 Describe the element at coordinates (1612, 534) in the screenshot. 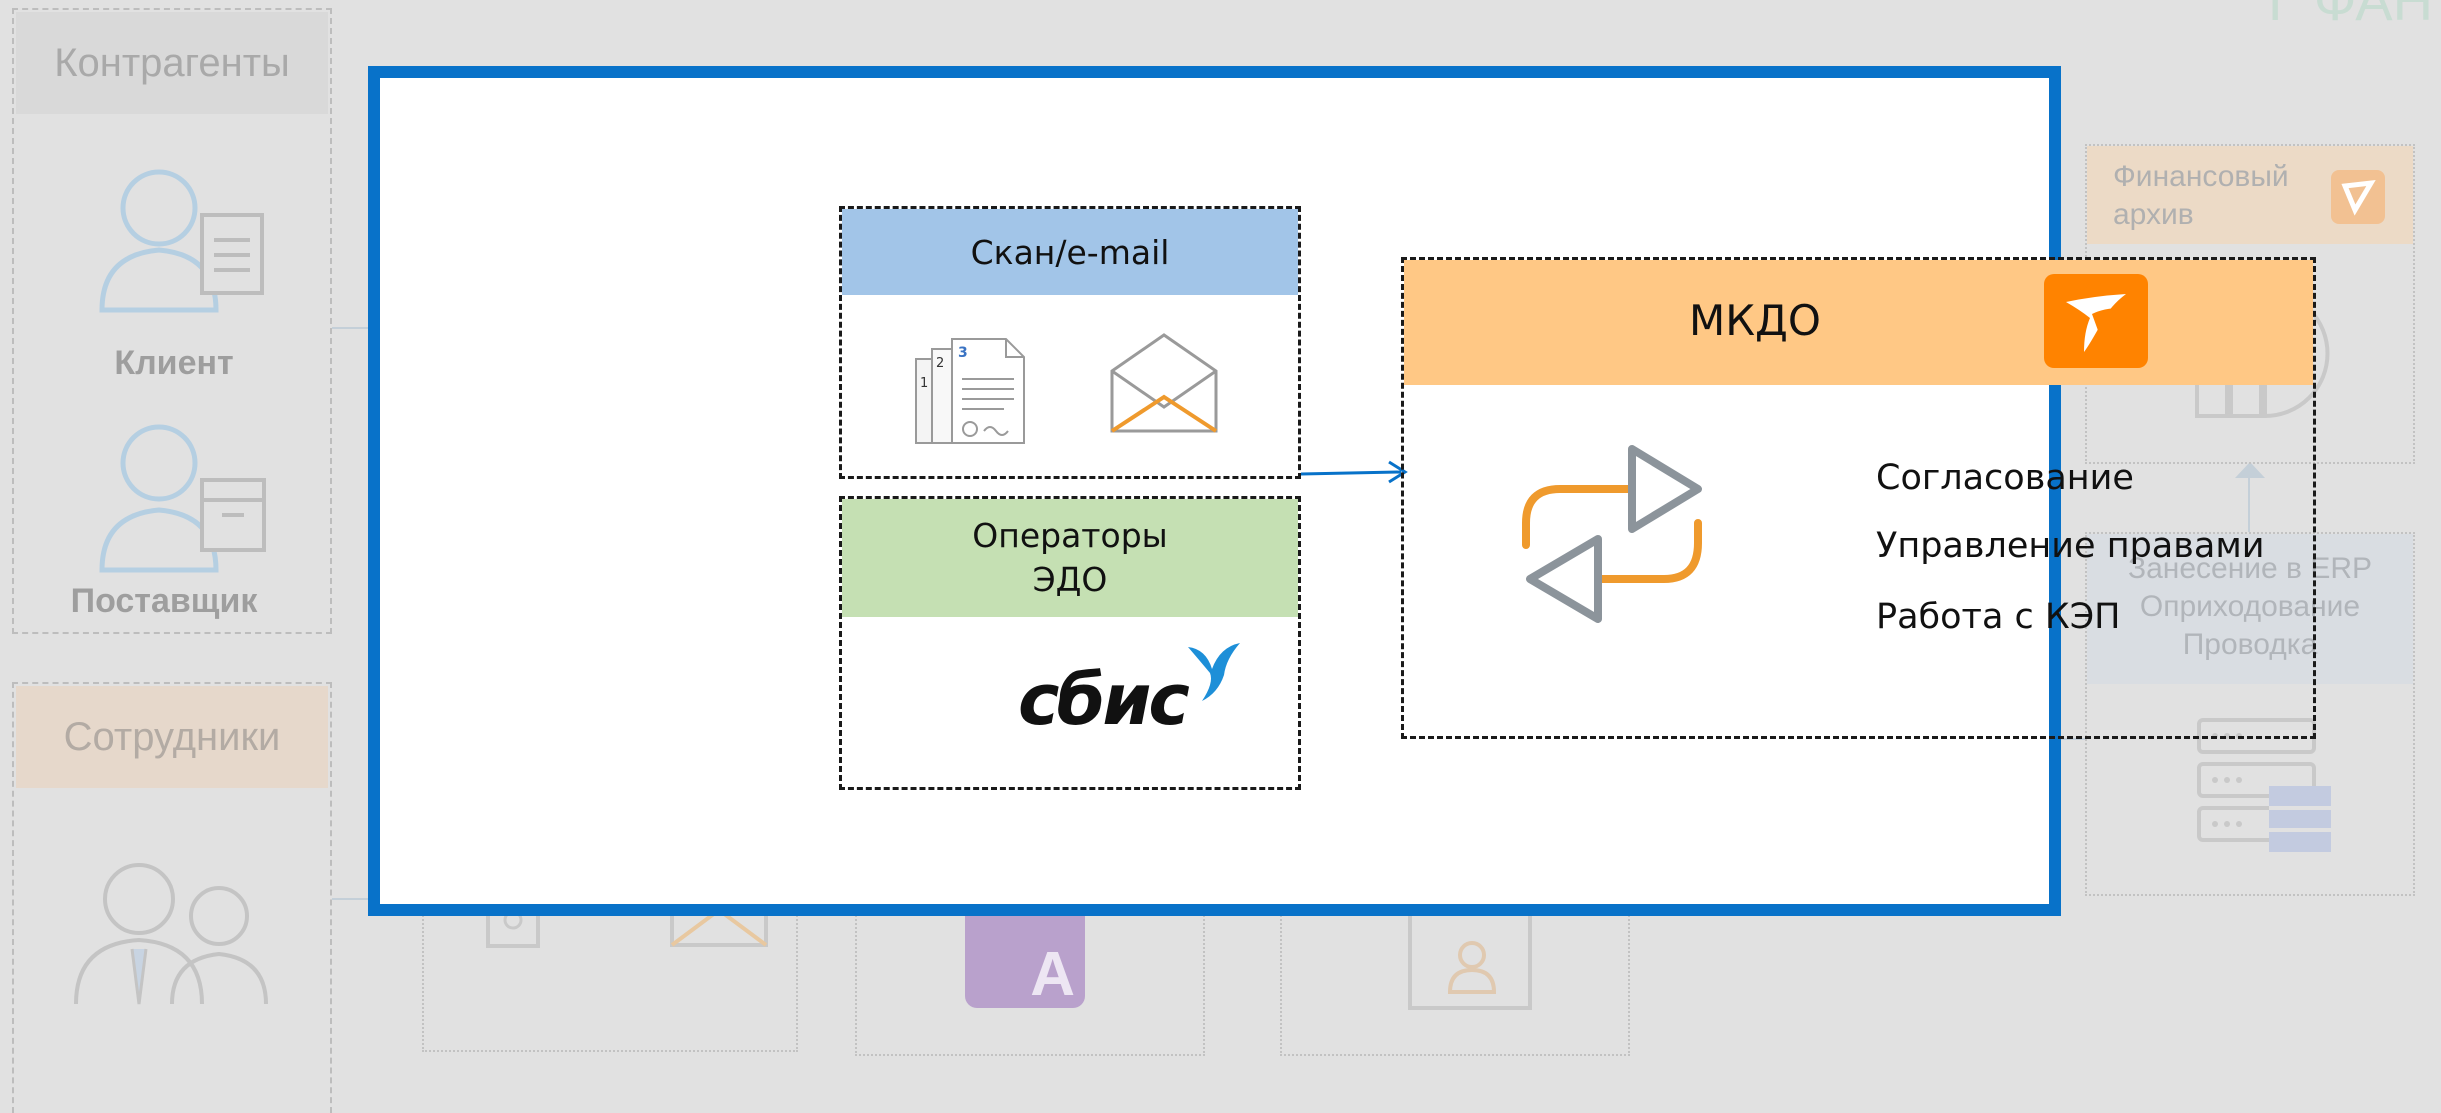

I see `sync-icon` at that location.